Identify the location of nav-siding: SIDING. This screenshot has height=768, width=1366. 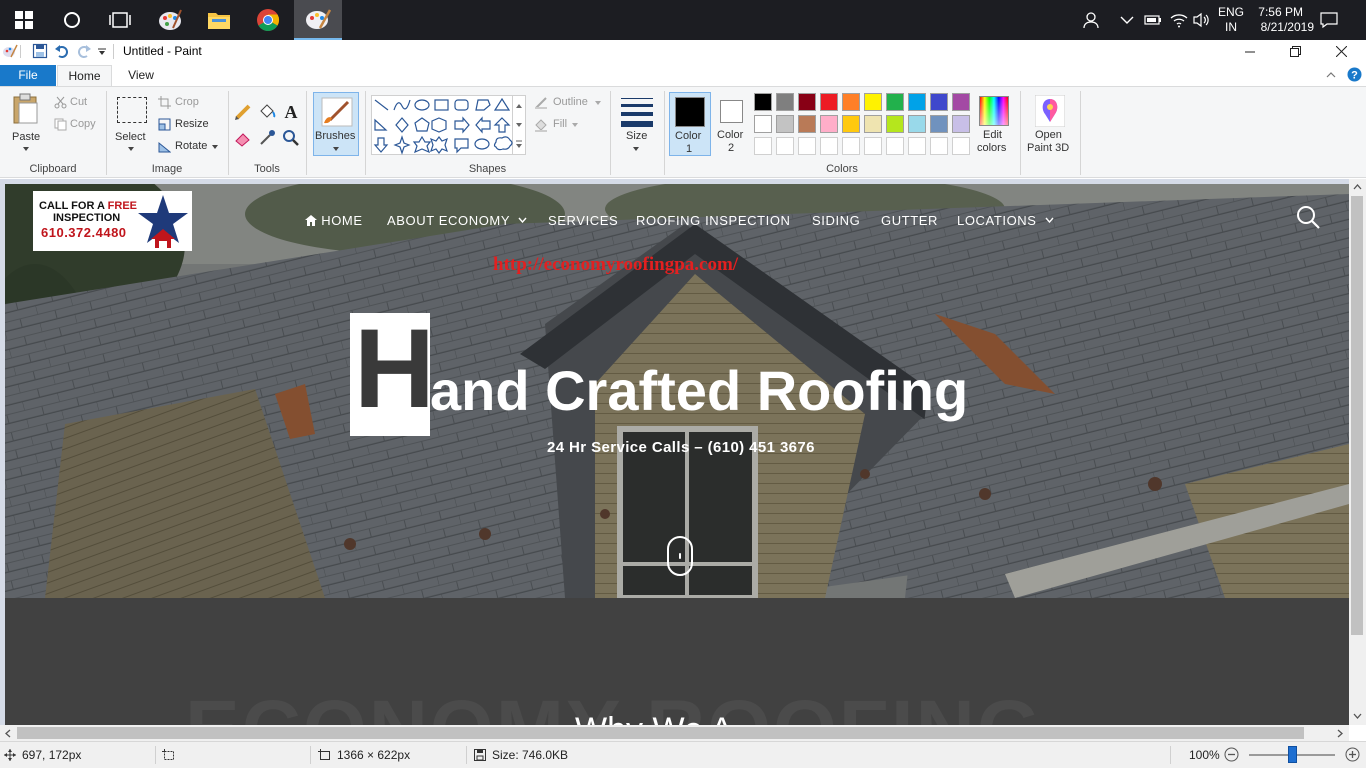
(836, 220).